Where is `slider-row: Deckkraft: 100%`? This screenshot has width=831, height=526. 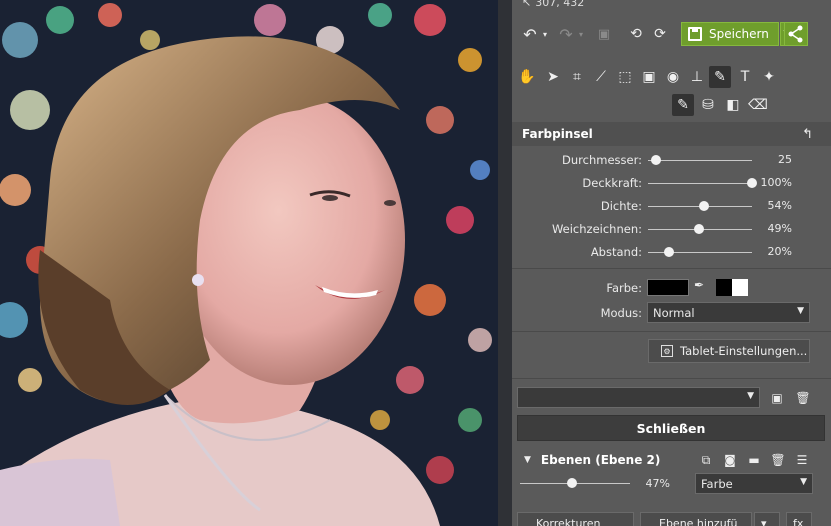 slider-row: Deckkraft: 100% is located at coordinates (671, 184).